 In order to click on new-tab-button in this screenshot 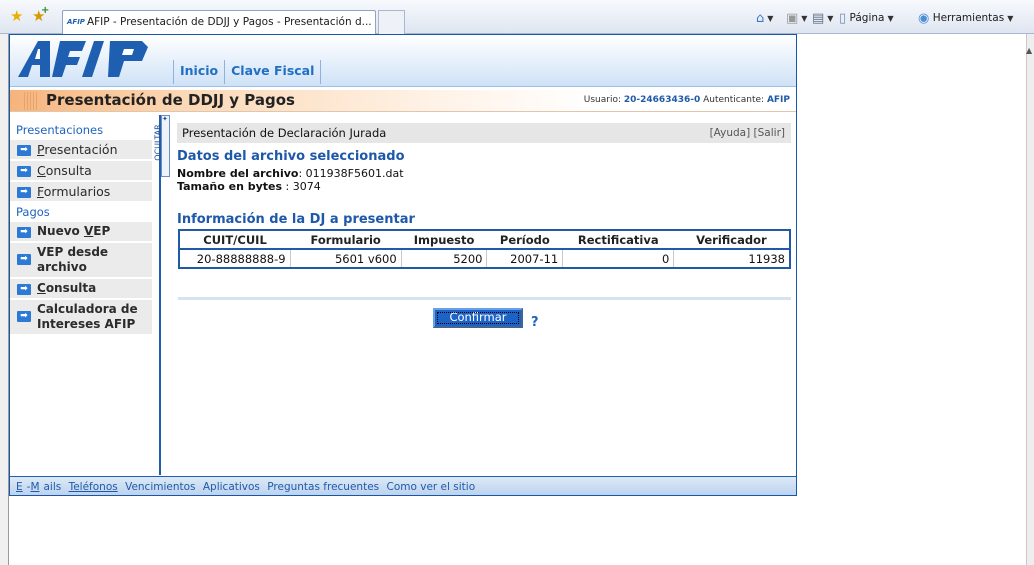, I will do `click(391, 22)`.